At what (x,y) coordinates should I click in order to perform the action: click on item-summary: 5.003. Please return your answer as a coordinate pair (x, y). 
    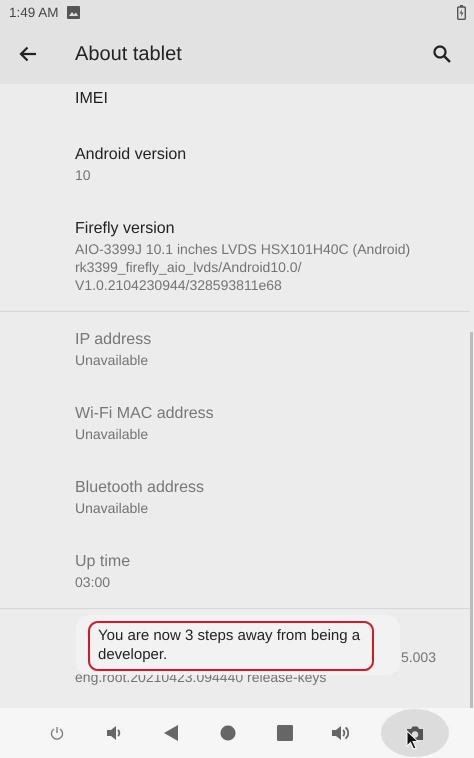
    Looking at the image, I should click on (418, 657).